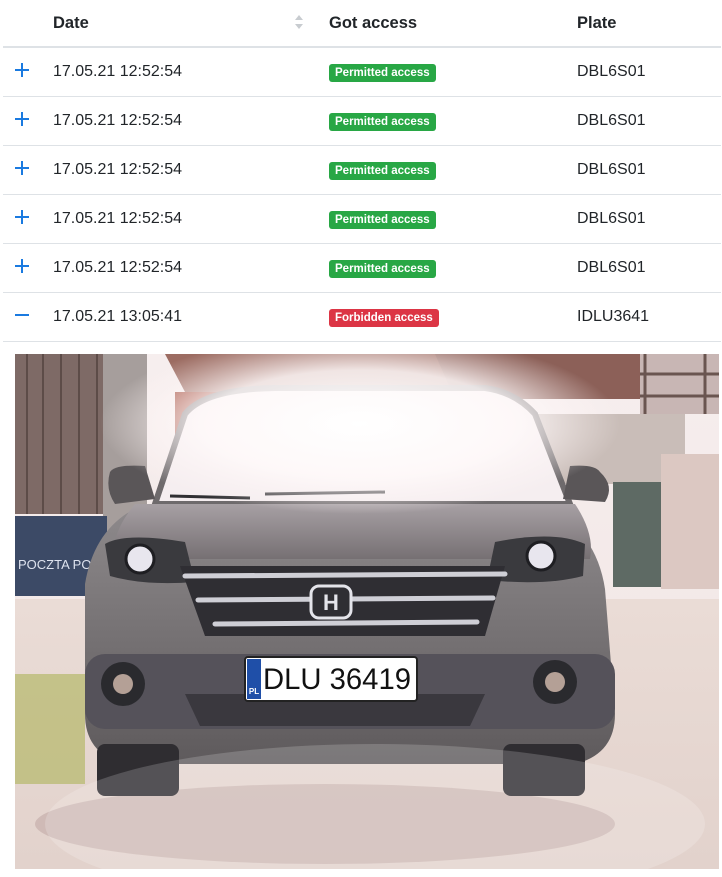 Image resolution: width=722 pixels, height=877 pixels. What do you see at coordinates (23, 24) in the screenshot?
I see `header-toggle-cell` at bounding box center [23, 24].